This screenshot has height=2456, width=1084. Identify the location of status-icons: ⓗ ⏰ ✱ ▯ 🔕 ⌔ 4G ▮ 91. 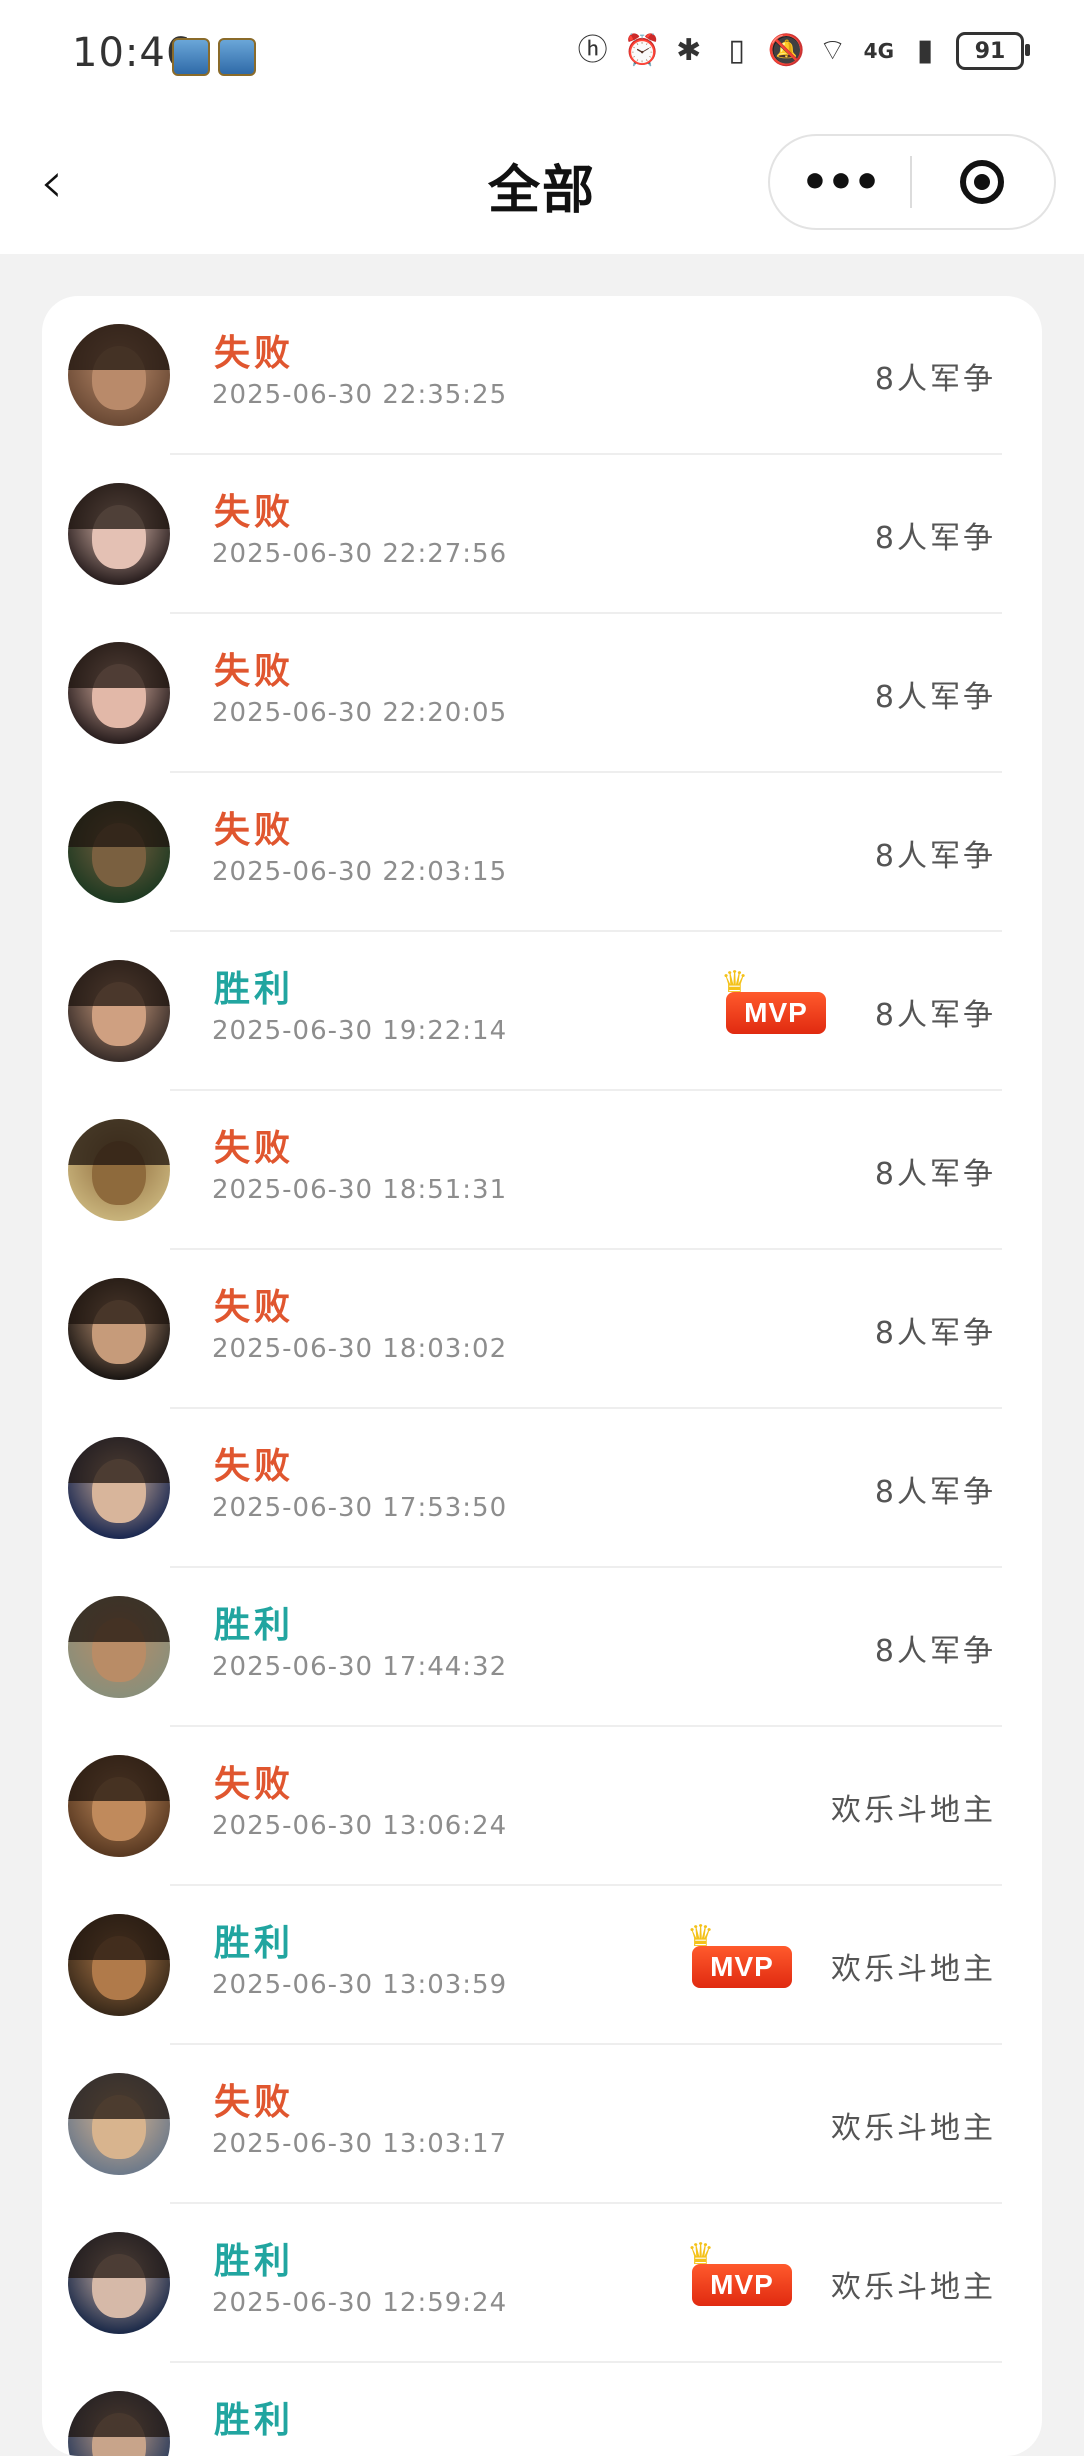
(803, 51).